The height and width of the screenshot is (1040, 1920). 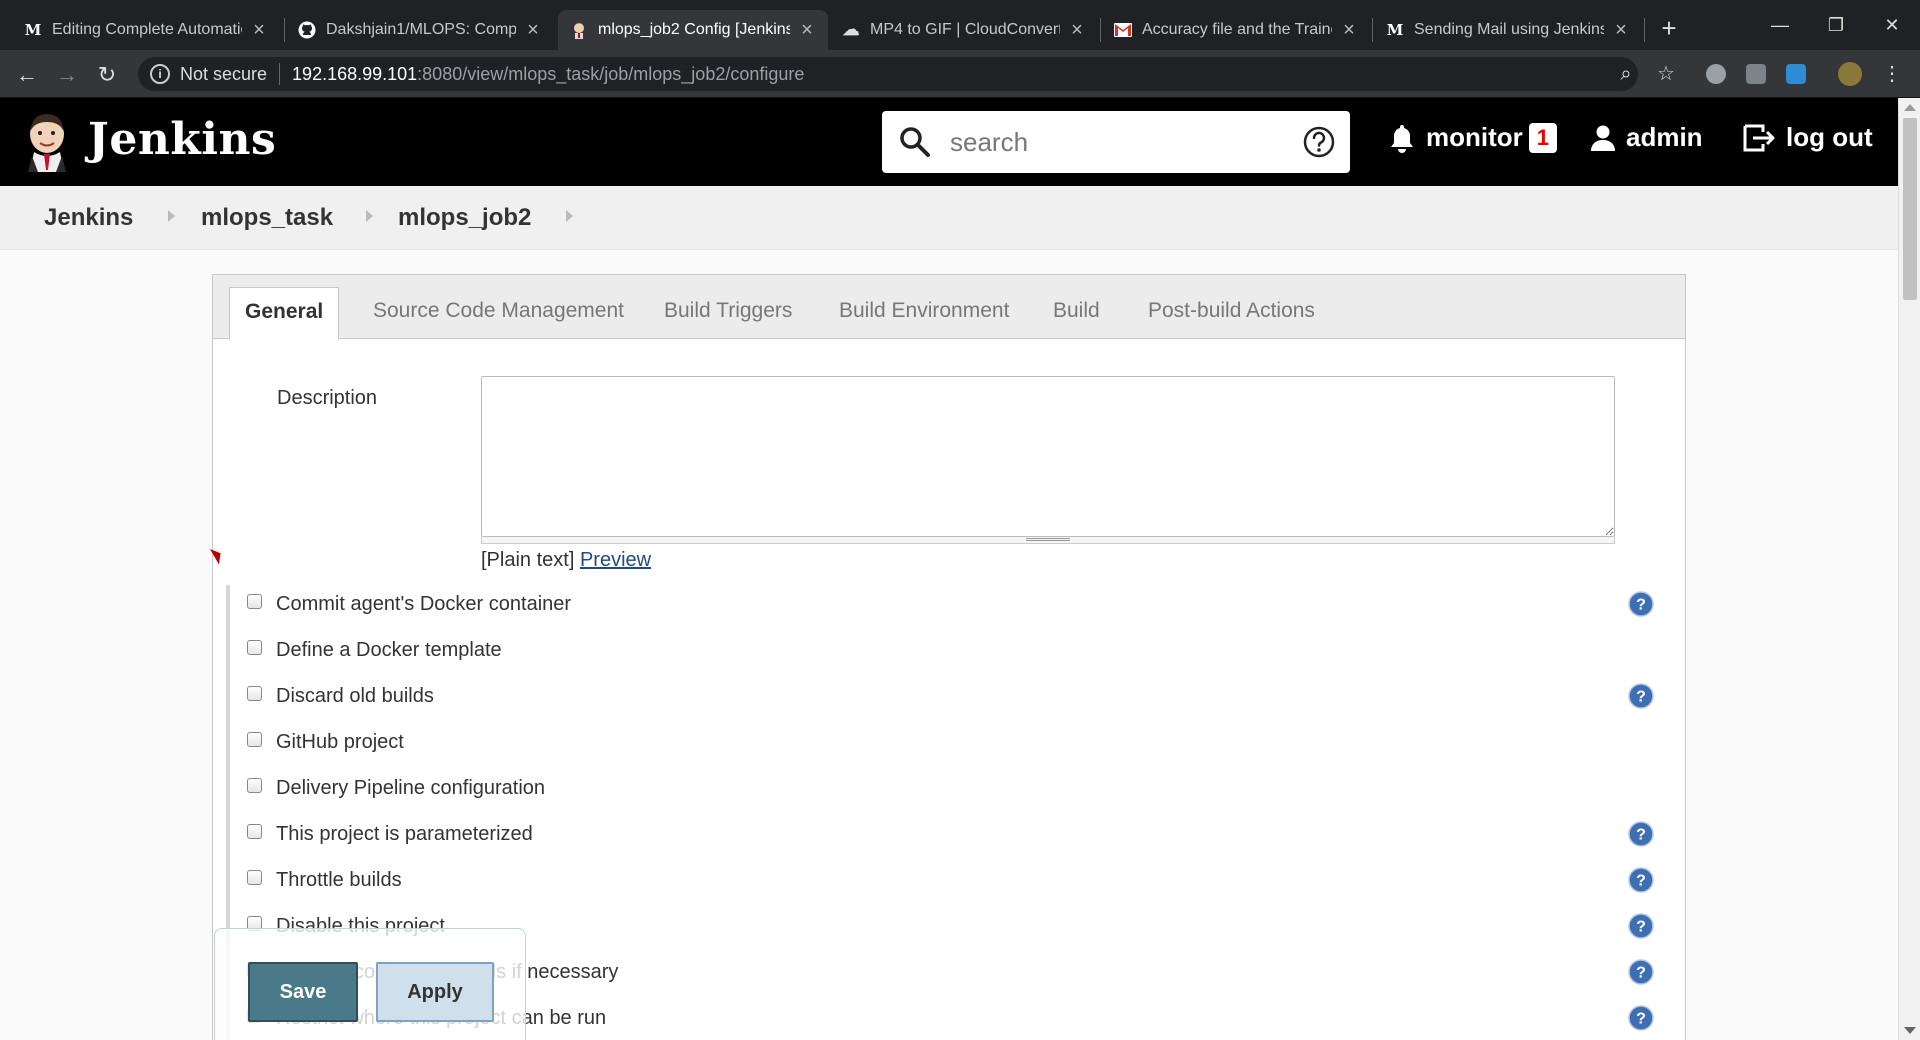 What do you see at coordinates (615, 560) in the screenshot?
I see `preview-link: Preview` at bounding box center [615, 560].